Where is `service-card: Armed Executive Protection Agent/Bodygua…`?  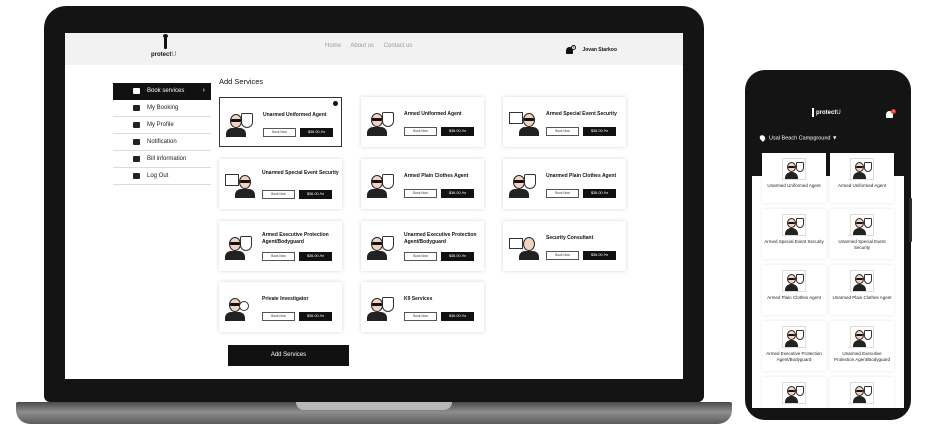
service-card: Armed Executive Protection Agent/Bodygua… is located at coordinates (280, 246).